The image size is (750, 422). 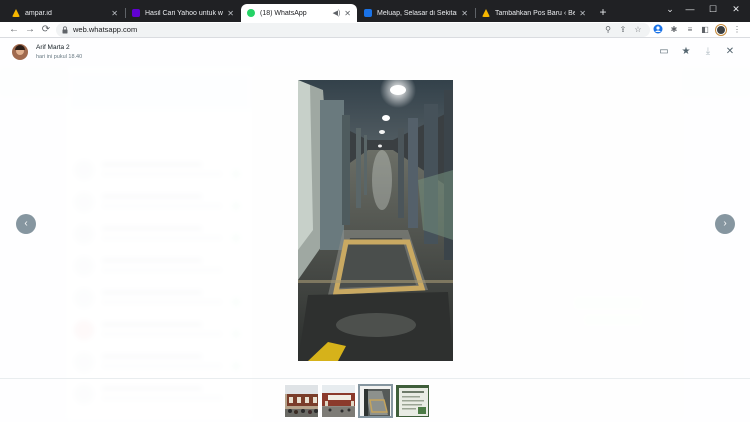 I want to click on tab-meluap: Meluap, Selasar di Sekitar Gedu ✕, so click(x=416, y=13).